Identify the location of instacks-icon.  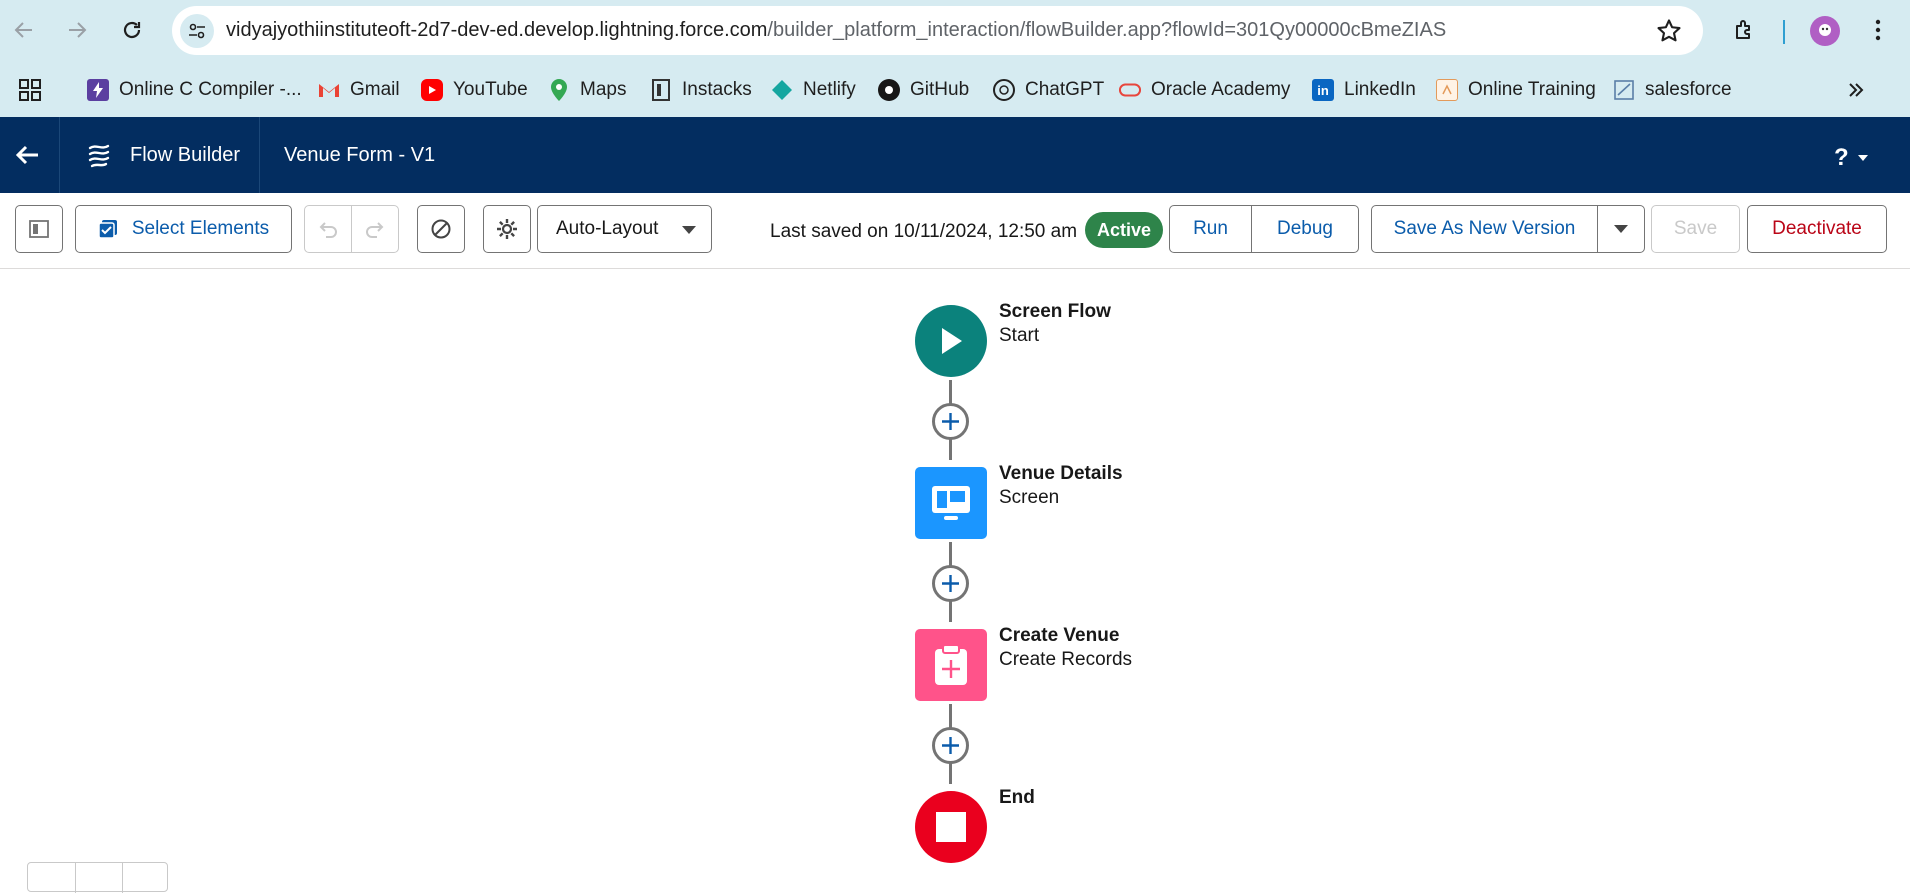
(661, 90).